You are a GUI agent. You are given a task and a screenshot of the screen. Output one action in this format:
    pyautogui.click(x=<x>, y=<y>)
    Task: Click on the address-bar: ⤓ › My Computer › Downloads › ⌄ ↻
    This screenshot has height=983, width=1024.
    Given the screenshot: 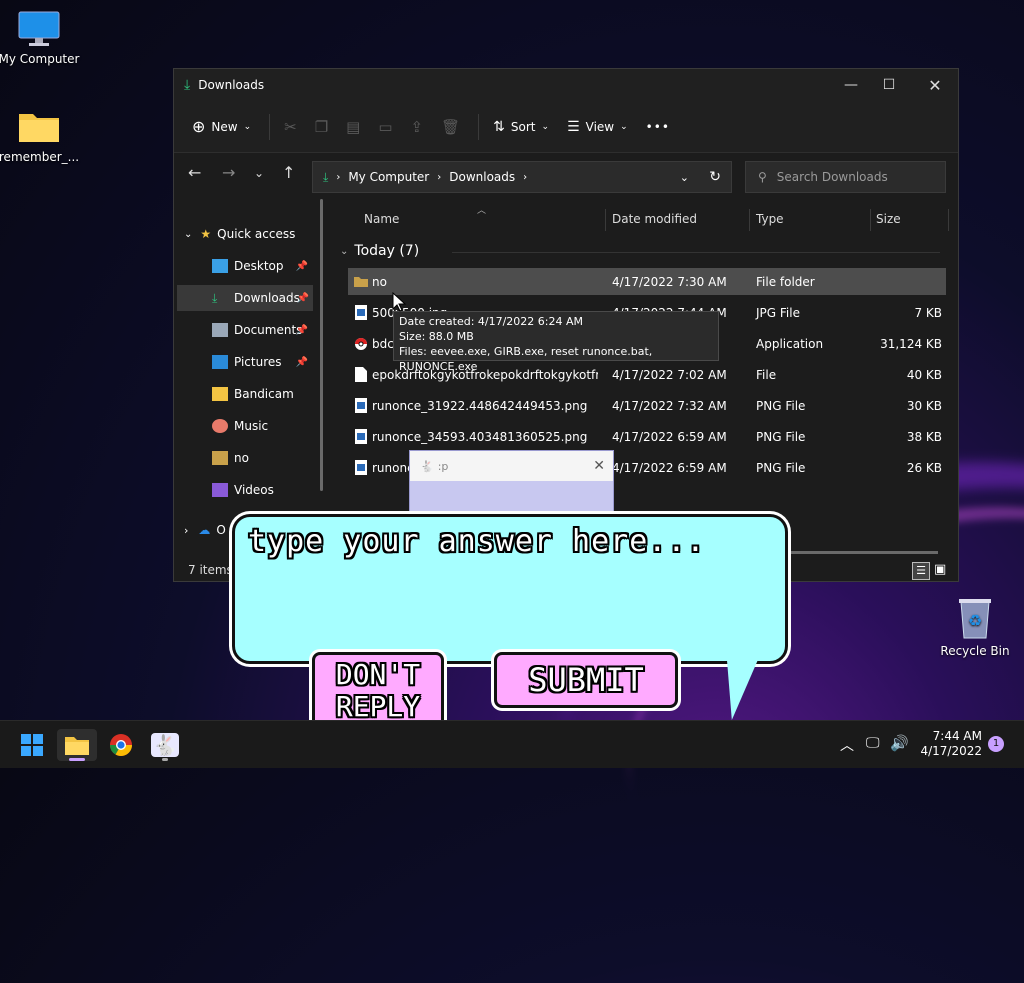 What is the action you would take?
    pyautogui.click(x=522, y=177)
    